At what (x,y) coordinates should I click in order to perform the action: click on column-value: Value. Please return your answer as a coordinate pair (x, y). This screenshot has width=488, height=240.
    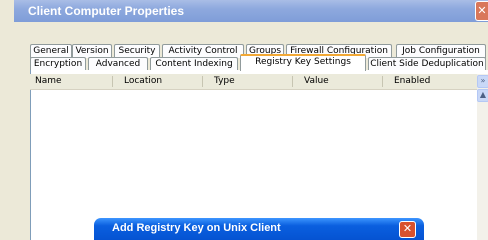
    Looking at the image, I should click on (316, 81).